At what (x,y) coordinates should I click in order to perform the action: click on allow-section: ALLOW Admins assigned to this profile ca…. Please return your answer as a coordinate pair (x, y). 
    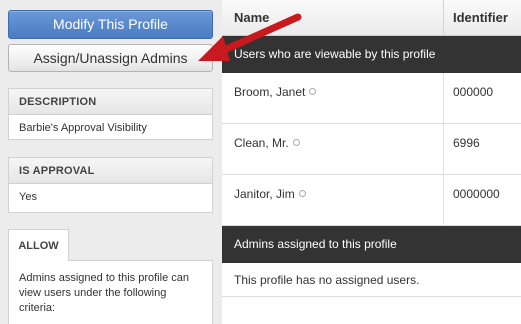
    Looking at the image, I should click on (110, 276).